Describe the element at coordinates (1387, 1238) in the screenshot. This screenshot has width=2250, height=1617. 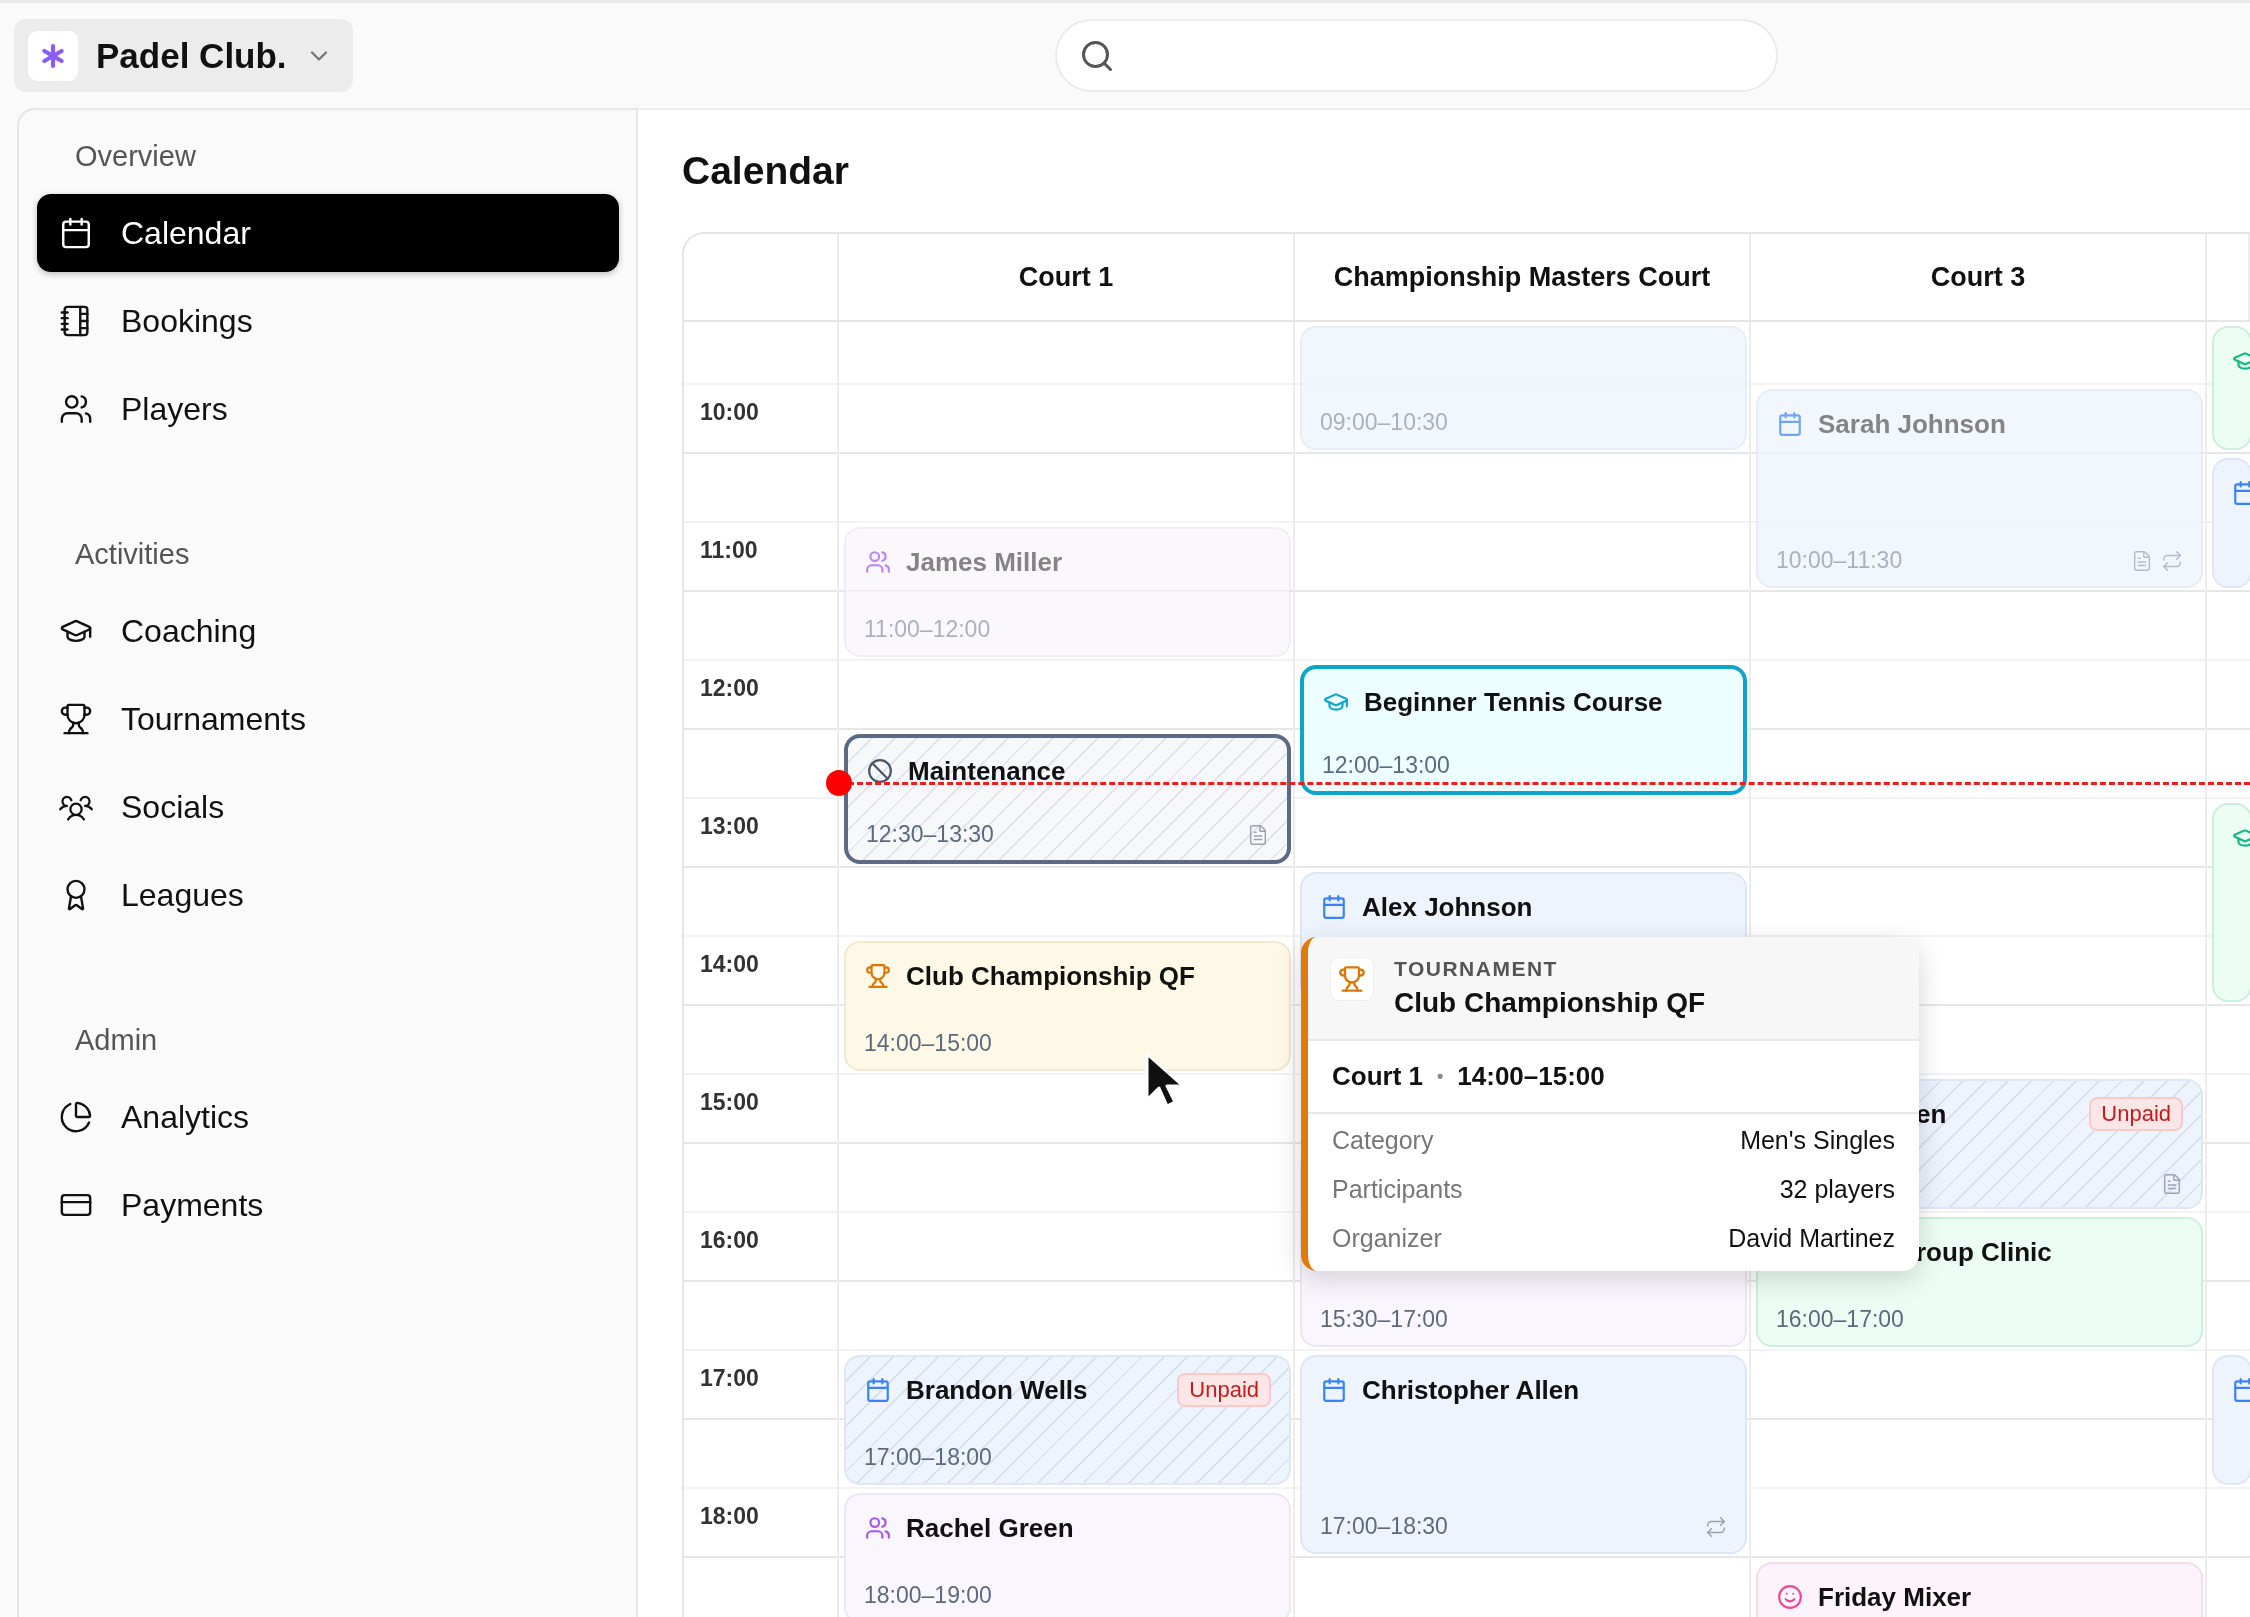
I see `detail-label: Organizer` at that location.